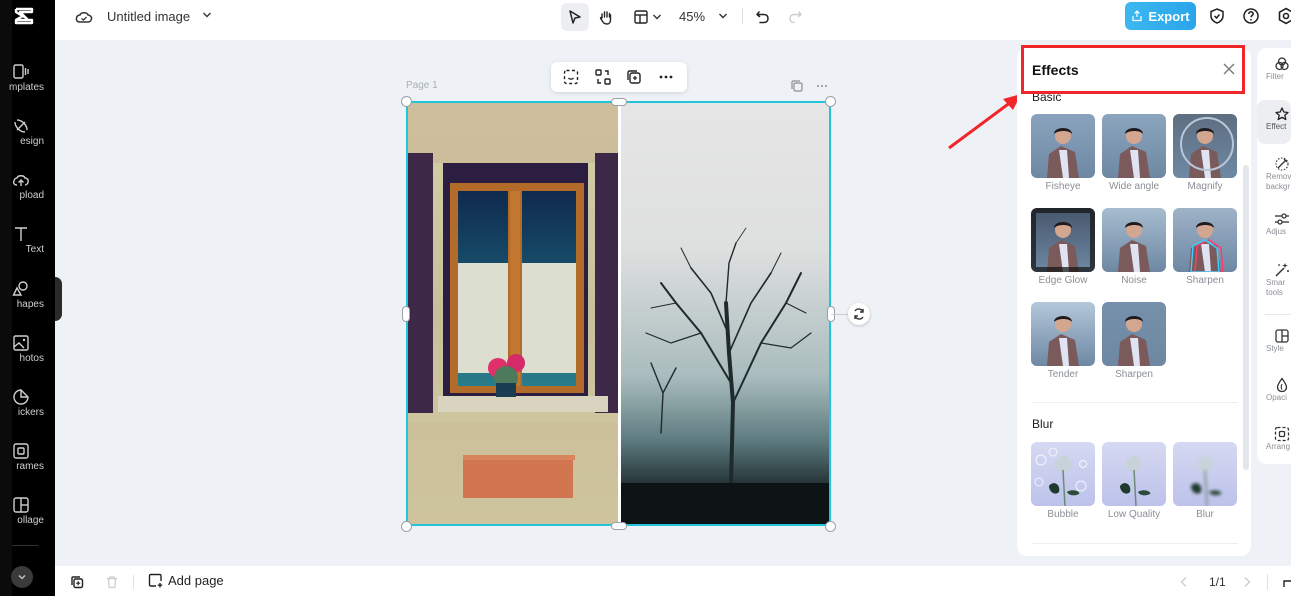 This screenshot has width=1291, height=596. I want to click on replace-icon, so click(603, 77).